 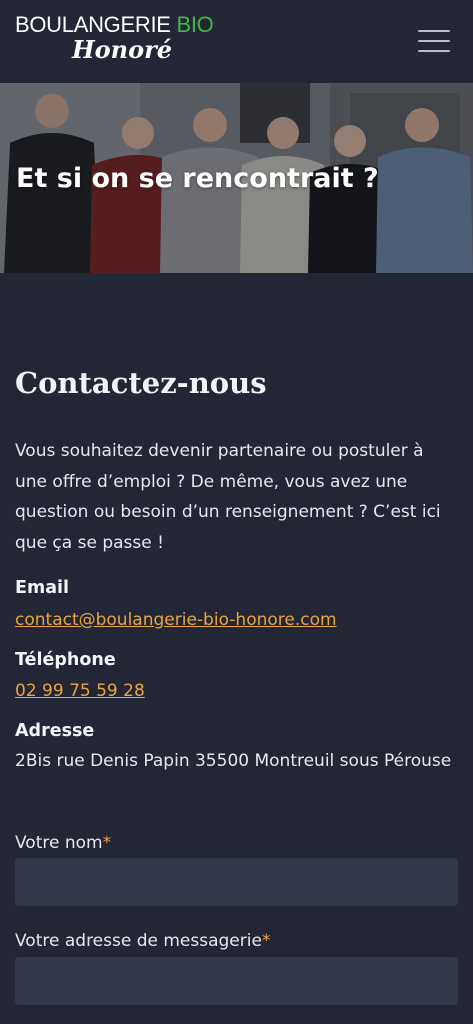 I want to click on email-label: Email, so click(x=42, y=588).